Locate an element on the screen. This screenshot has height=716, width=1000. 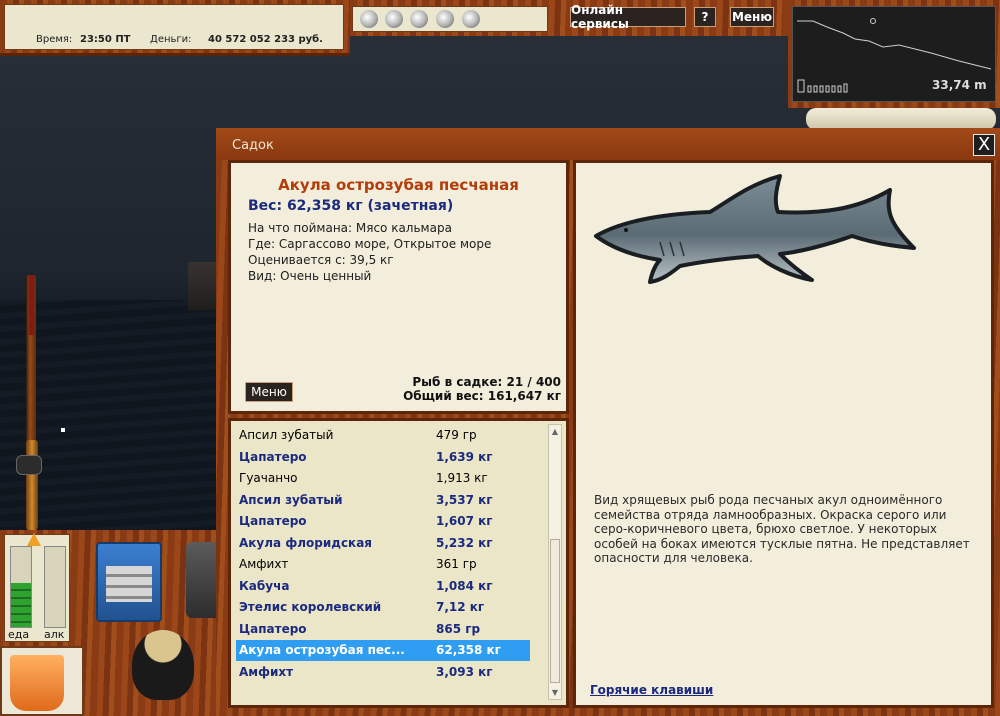
dialog-titlebar is located at coordinates (608, 144).